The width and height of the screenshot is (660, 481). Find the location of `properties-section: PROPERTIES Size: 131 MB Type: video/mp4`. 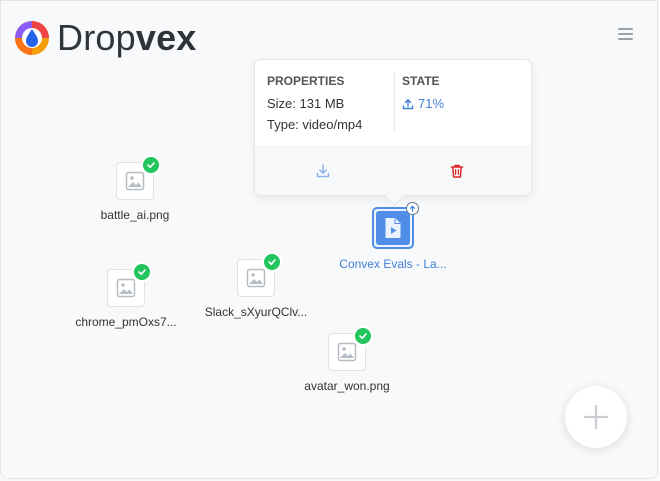

properties-section: PROPERTIES Size: 131 MB Type: video/mp4 is located at coordinates (314, 103).